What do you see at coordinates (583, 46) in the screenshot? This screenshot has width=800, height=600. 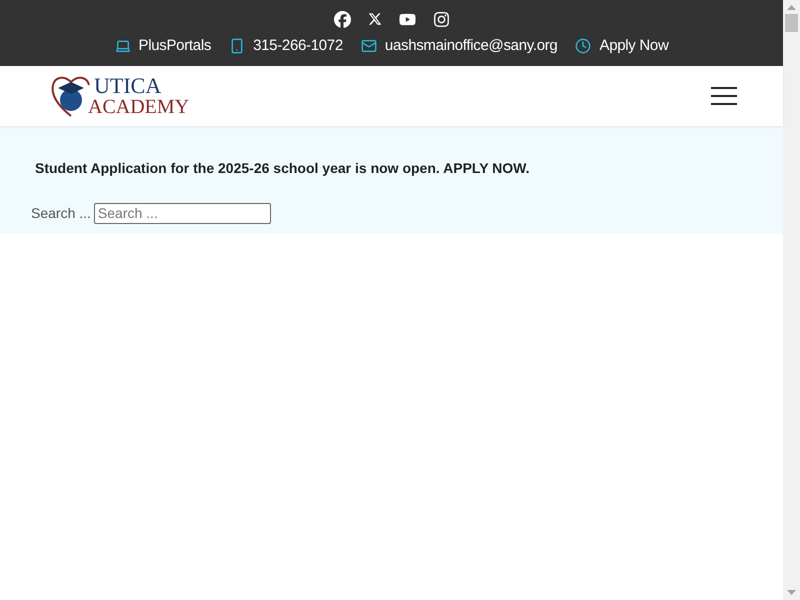 I see `clock-icon` at bounding box center [583, 46].